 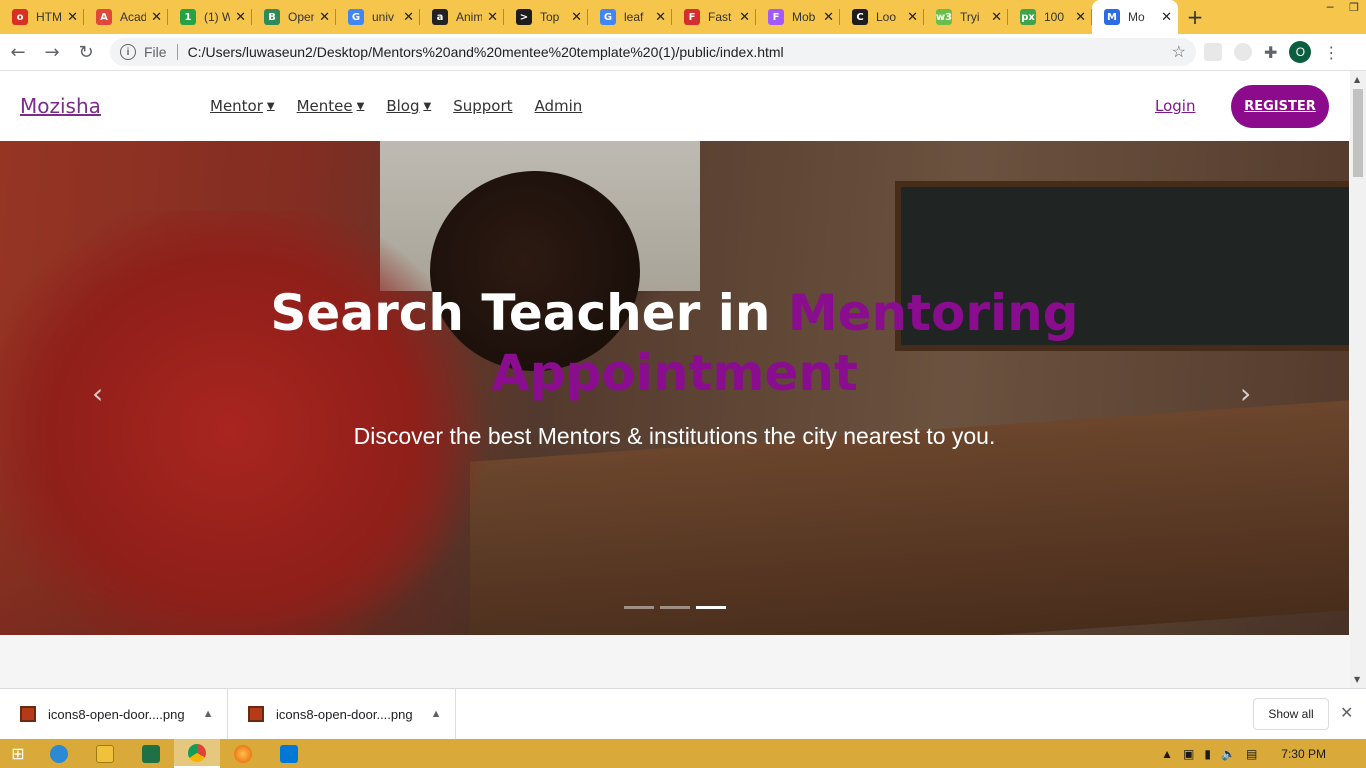 What do you see at coordinates (243, 753) in the screenshot?
I see `firefox-taskbar-icon` at bounding box center [243, 753].